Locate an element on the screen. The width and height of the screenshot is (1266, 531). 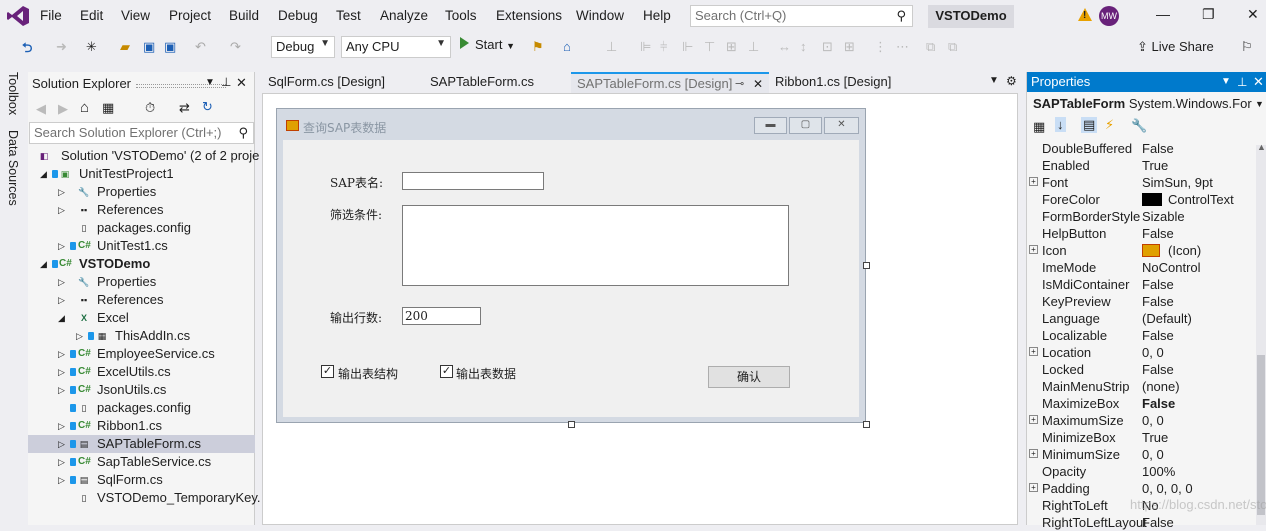
property-row: + MaximumSize 0, 0 is located at coordinates (1143, 420).